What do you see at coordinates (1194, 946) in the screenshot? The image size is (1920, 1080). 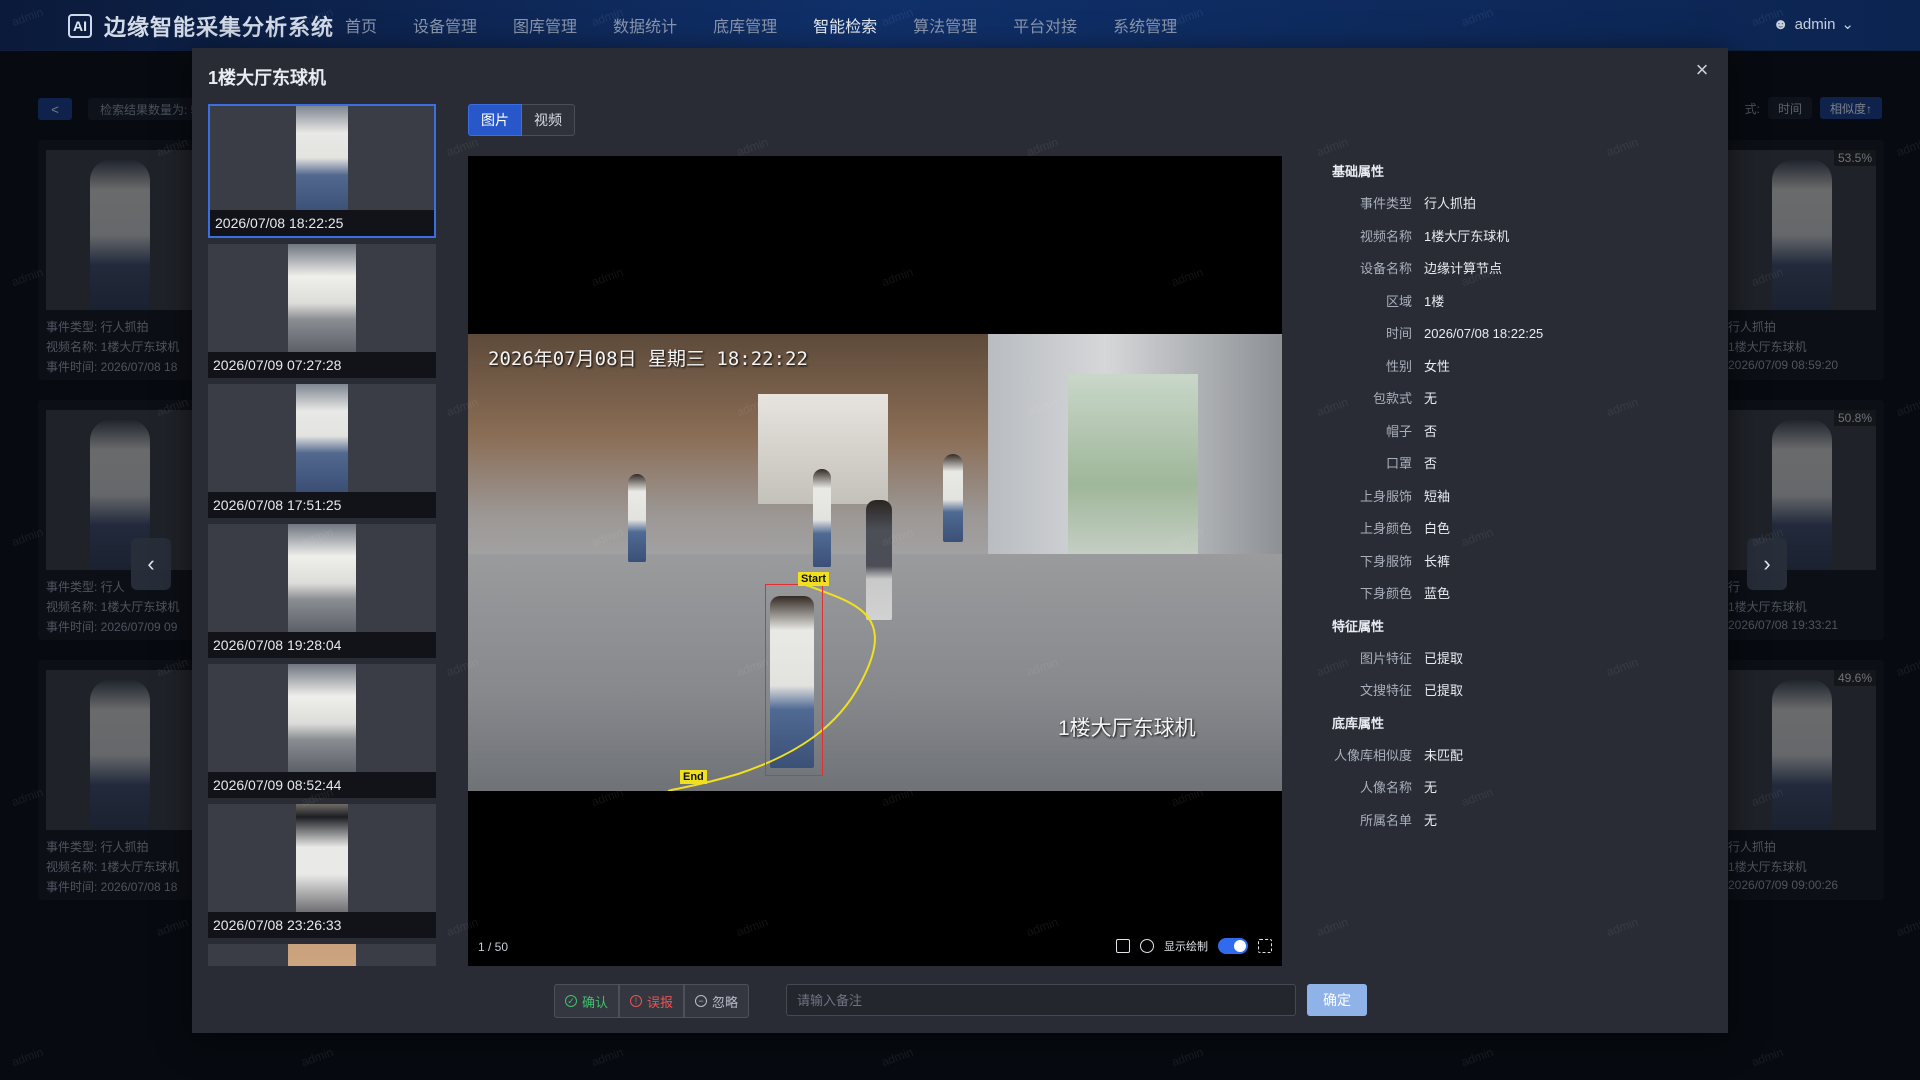 I see `viewer-toolbar: 显示绘制` at bounding box center [1194, 946].